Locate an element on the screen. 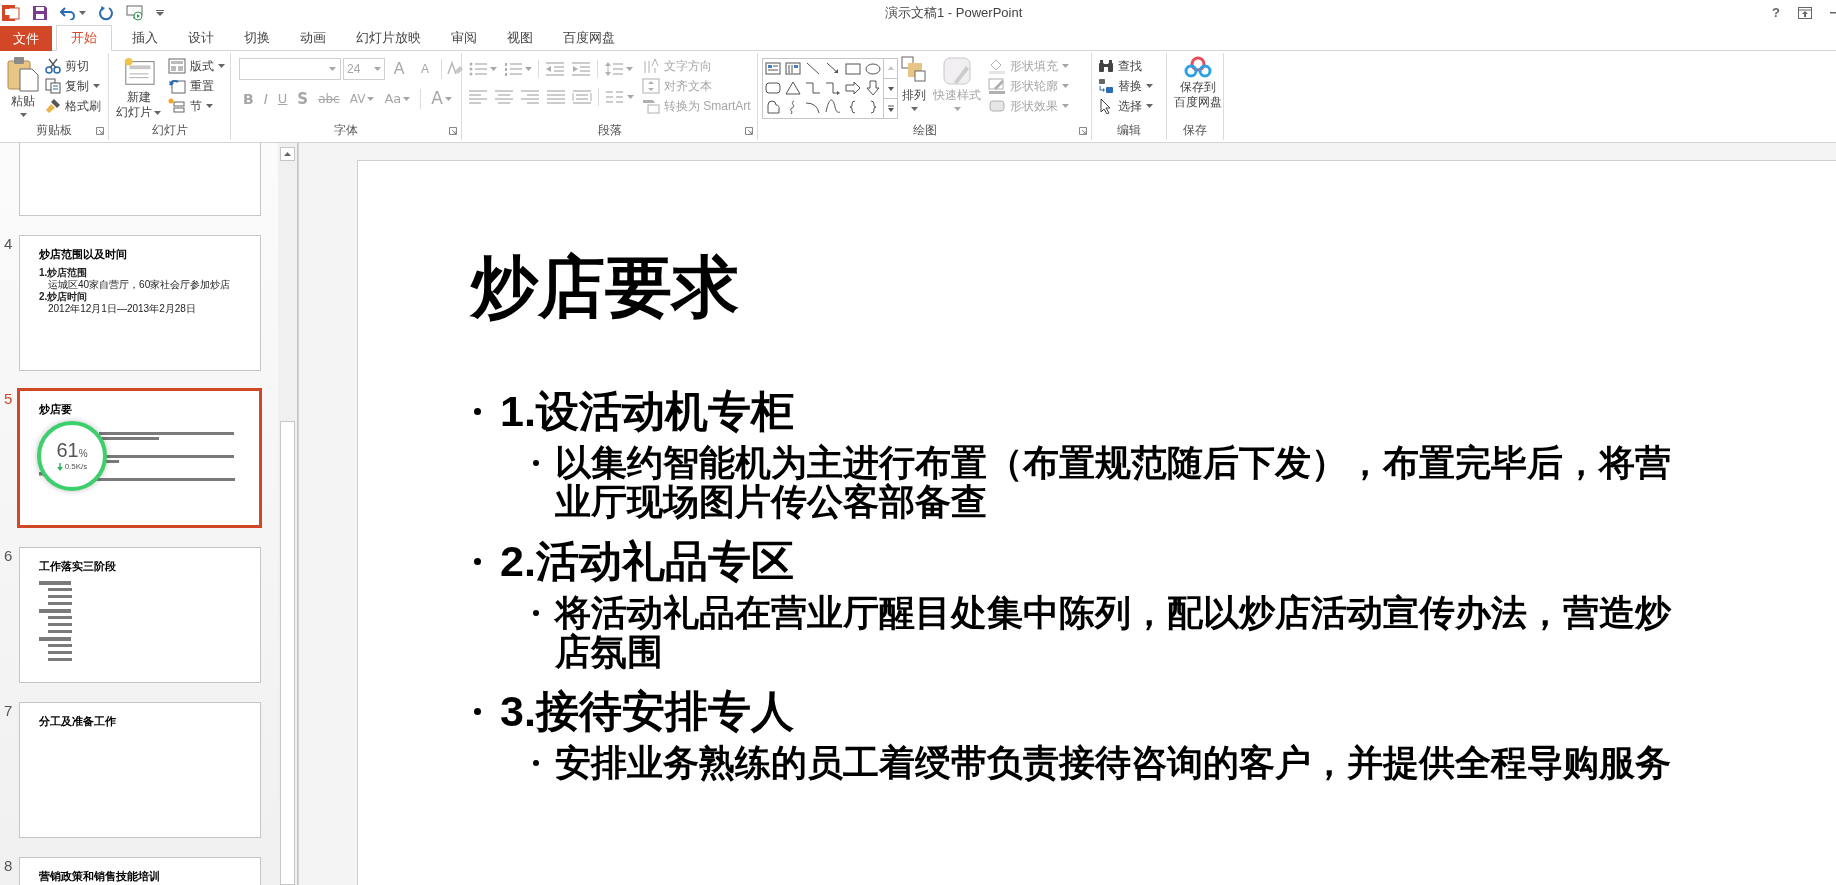 The width and height of the screenshot is (1836, 885). ribbon-button: 格式刷 is located at coordinates (73, 106).